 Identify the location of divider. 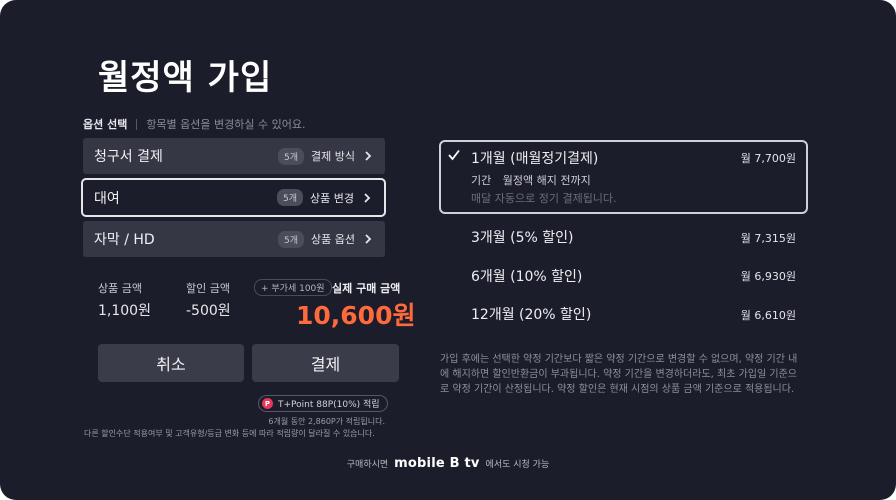
(137, 124).